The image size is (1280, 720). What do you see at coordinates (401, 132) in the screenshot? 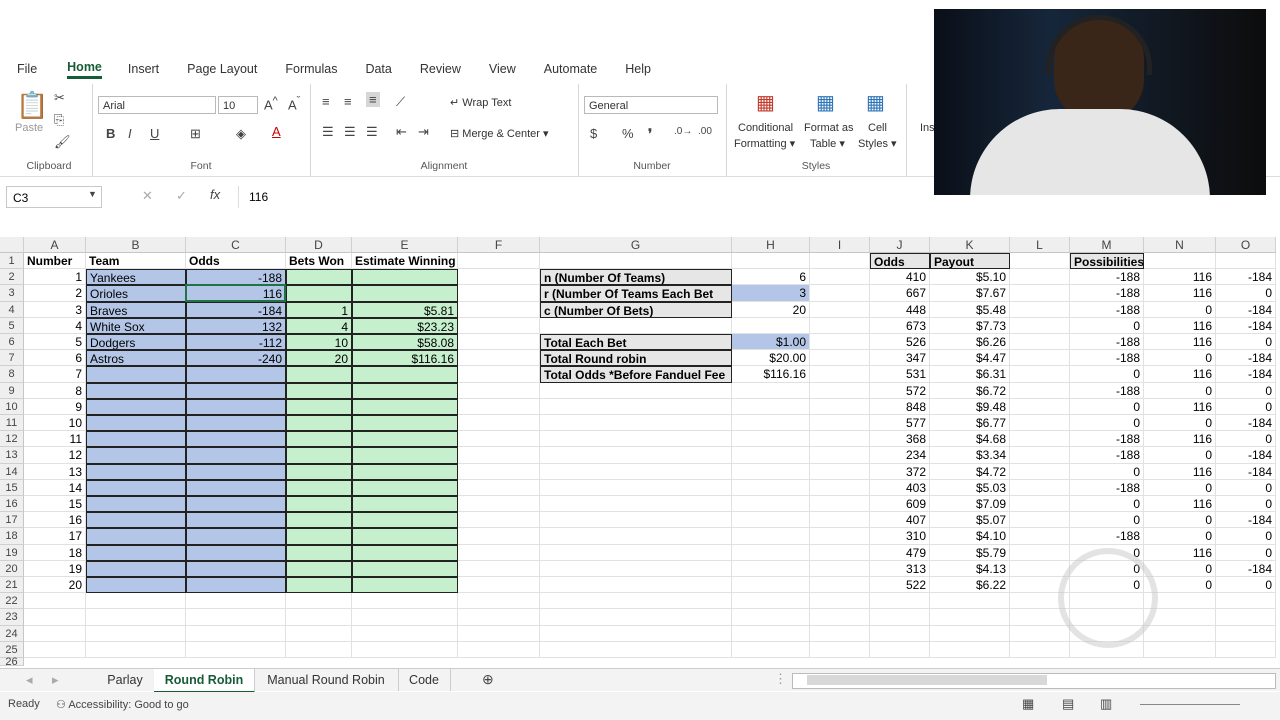
I see `decrease-indent-icon: ⇤` at bounding box center [401, 132].